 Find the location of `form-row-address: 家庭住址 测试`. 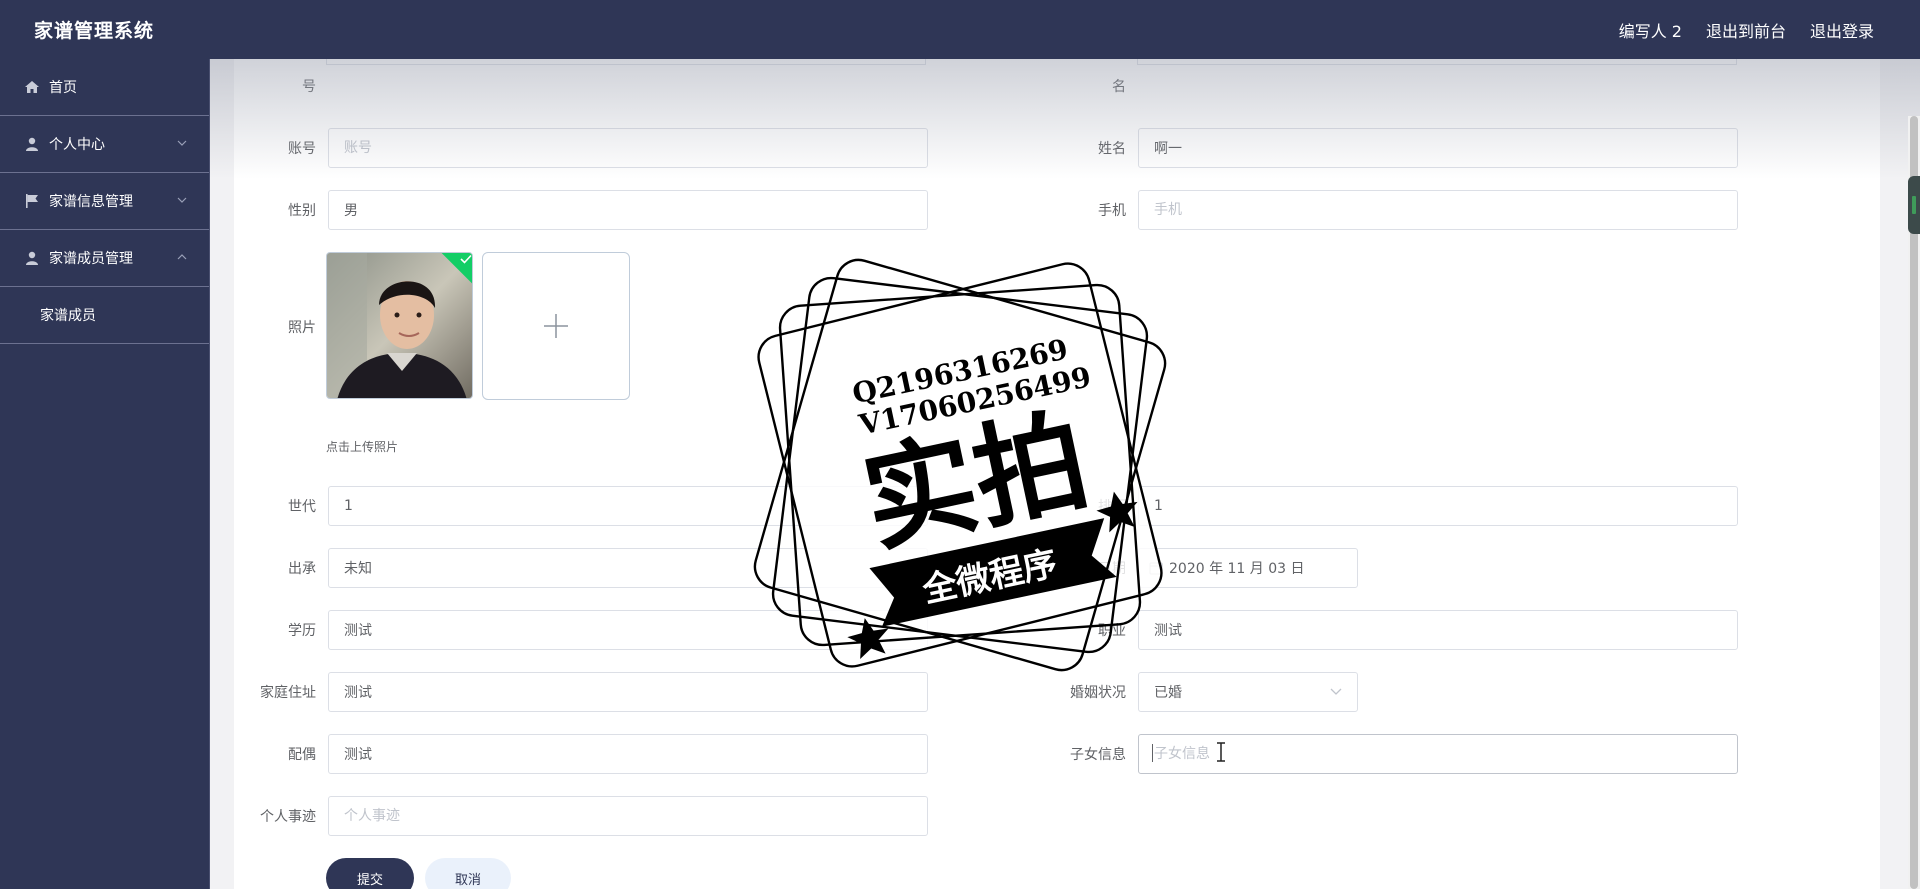

form-row-address: 家庭住址 测试 is located at coordinates (569, 692).